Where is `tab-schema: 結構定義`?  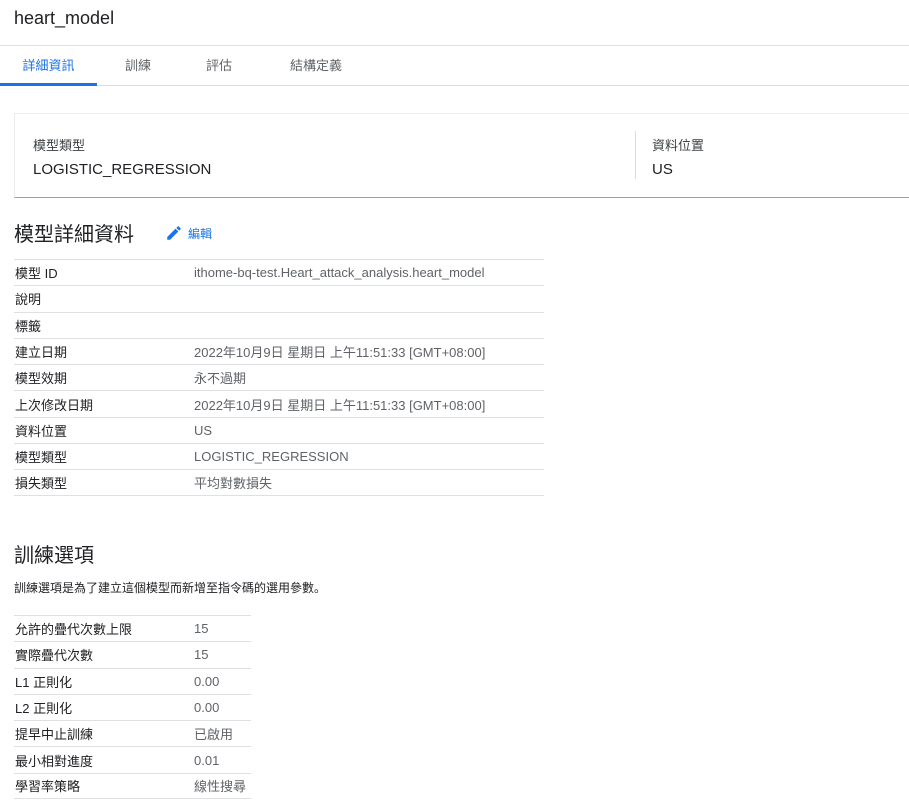 tab-schema: 結構定義 is located at coordinates (316, 65).